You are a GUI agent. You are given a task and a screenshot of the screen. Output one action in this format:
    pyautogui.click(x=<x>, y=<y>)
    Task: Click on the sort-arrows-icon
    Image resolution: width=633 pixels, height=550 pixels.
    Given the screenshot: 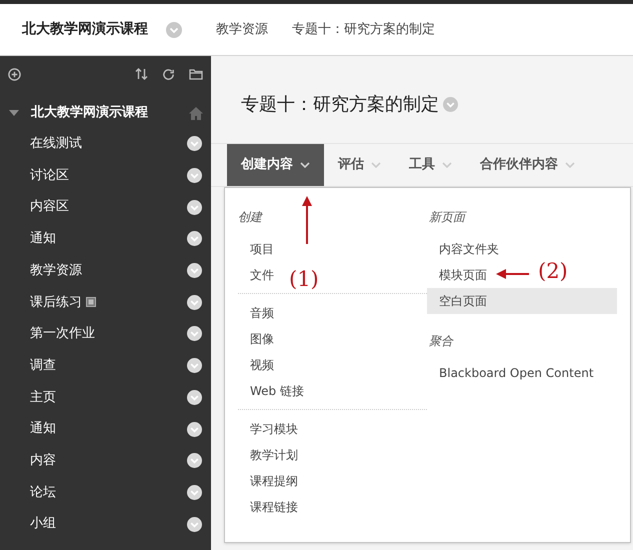 What is the action you would take?
    pyautogui.click(x=141, y=74)
    